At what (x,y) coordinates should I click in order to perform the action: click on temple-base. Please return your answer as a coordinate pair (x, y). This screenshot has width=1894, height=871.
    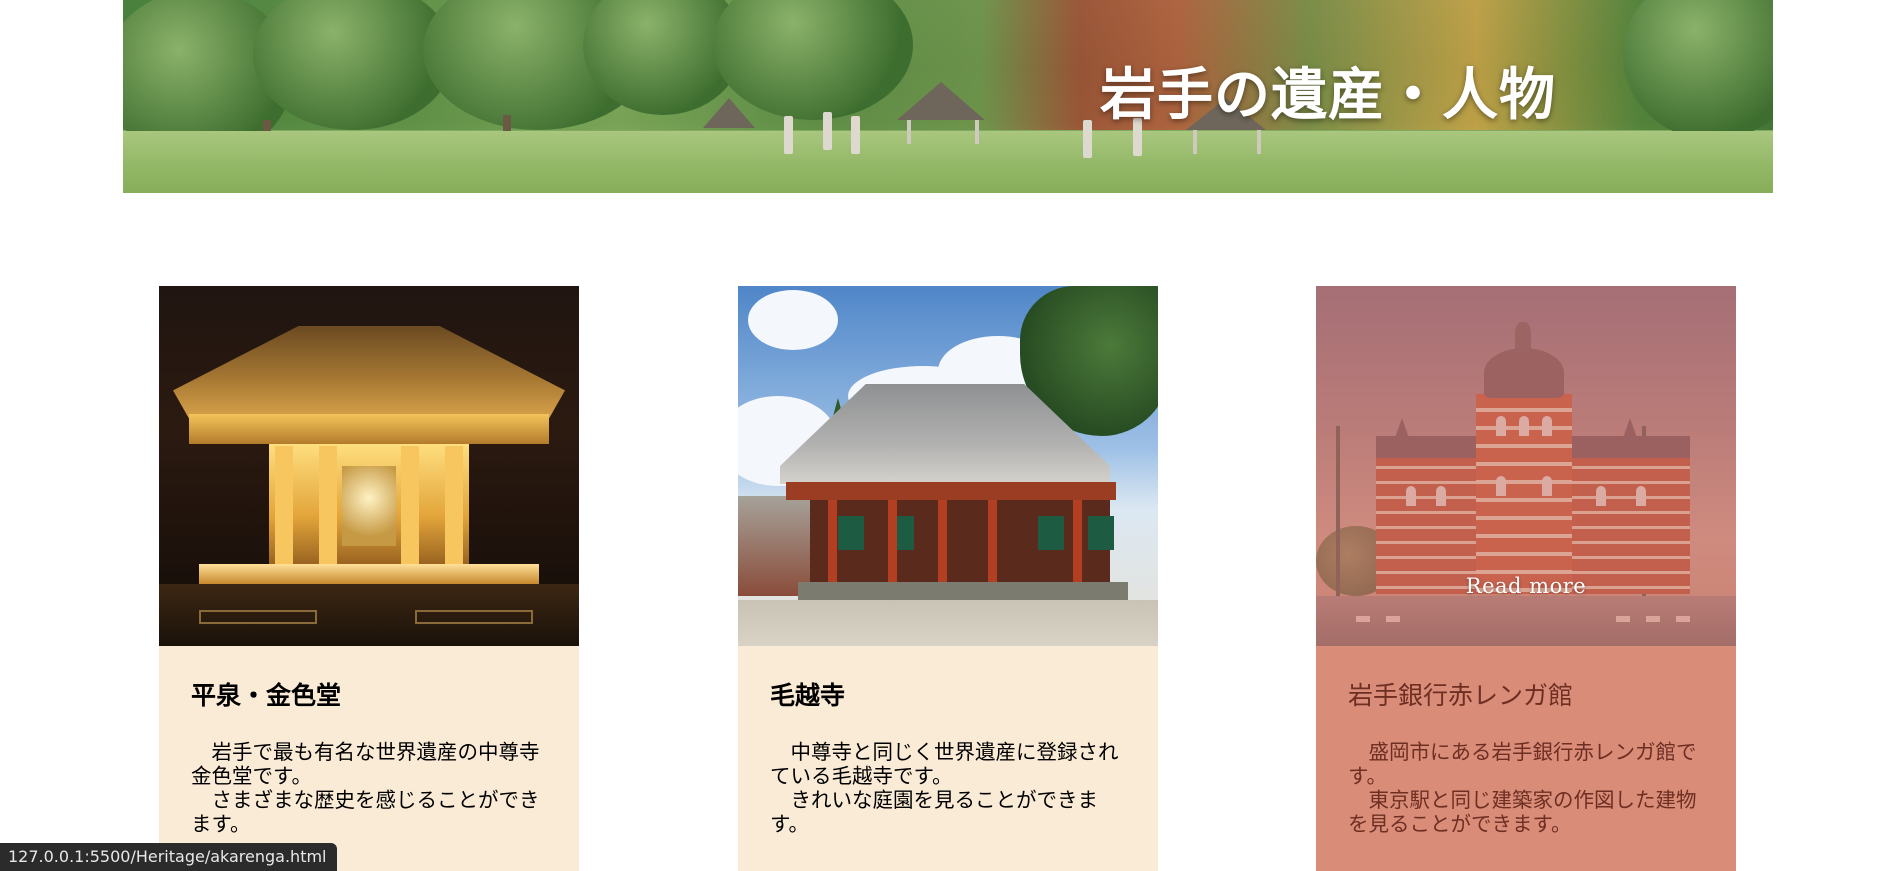
    Looking at the image, I should click on (963, 591).